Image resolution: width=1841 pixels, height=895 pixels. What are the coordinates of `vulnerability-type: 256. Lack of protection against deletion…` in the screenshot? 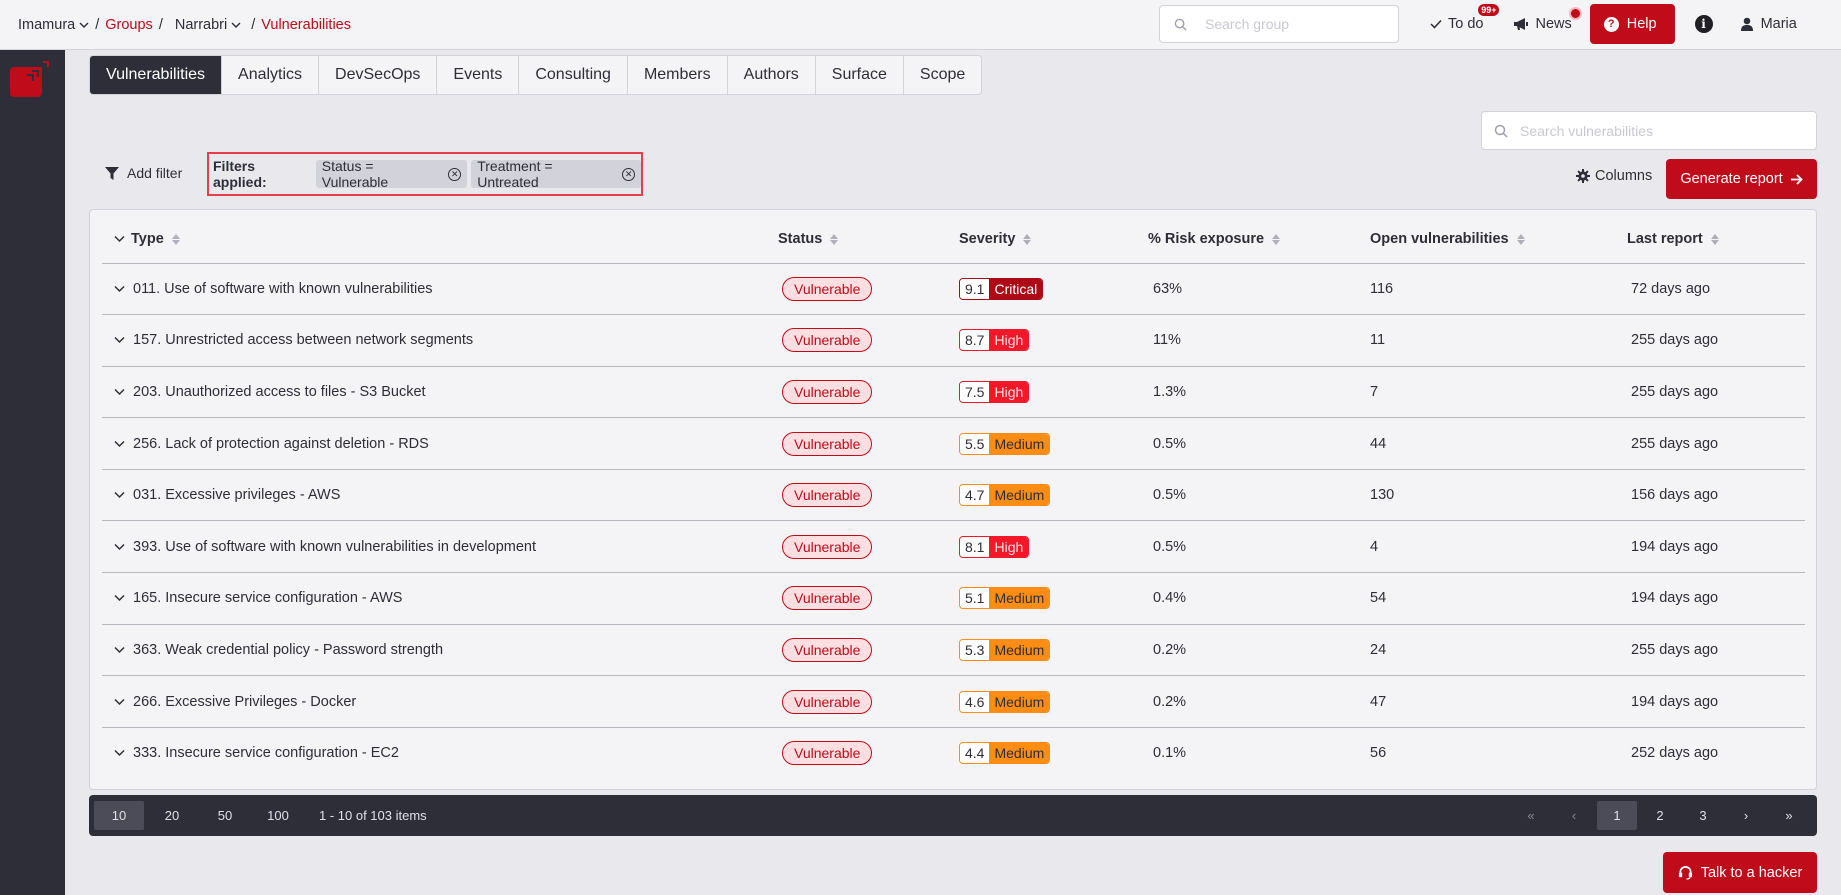 It's located at (281, 444).